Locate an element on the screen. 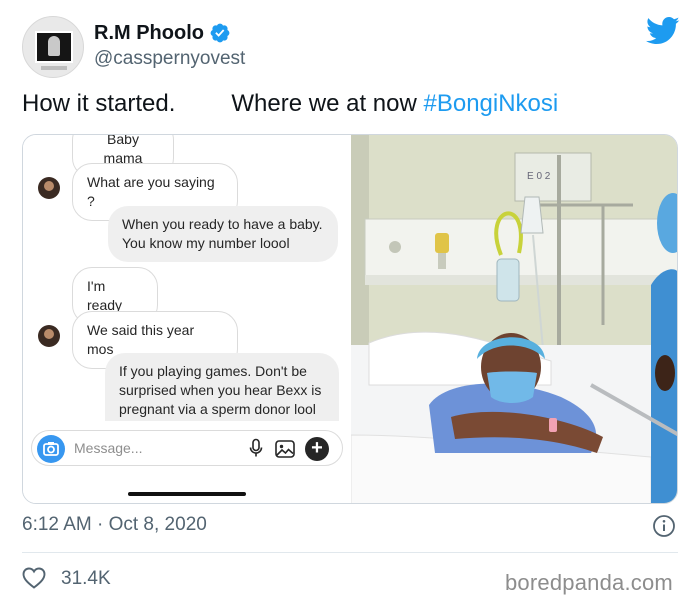 This screenshot has width=700, height=606. tweet-timestamp: 6:12 AM · Oct 8, 2020 is located at coordinates (114, 525).